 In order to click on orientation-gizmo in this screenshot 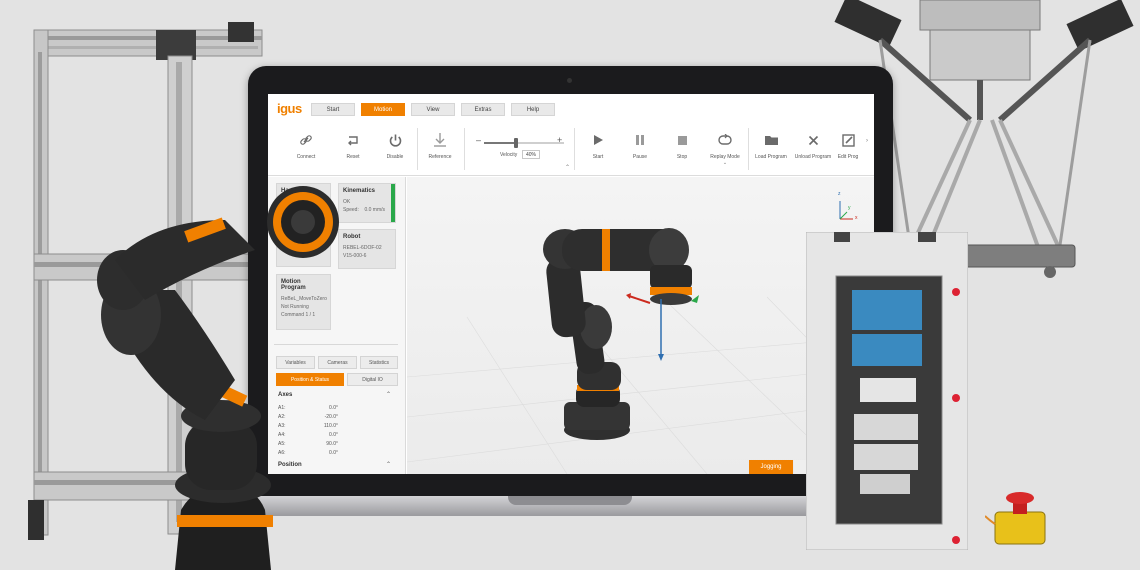, I will do `click(846, 210)`.